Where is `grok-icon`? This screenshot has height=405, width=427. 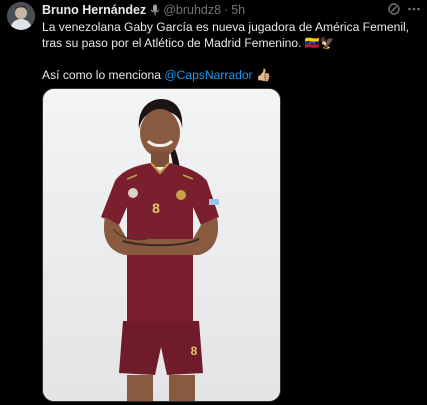 grok-icon is located at coordinates (394, 9).